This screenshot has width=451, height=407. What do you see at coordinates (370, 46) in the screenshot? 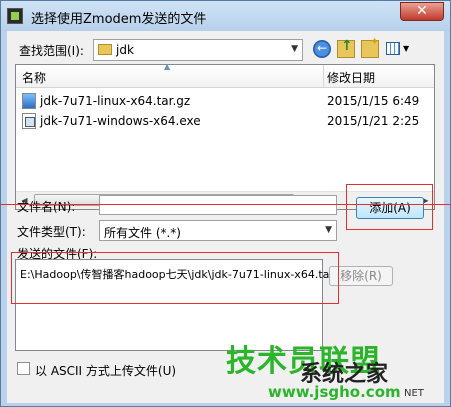
I see `new-folder-icon` at bounding box center [370, 46].